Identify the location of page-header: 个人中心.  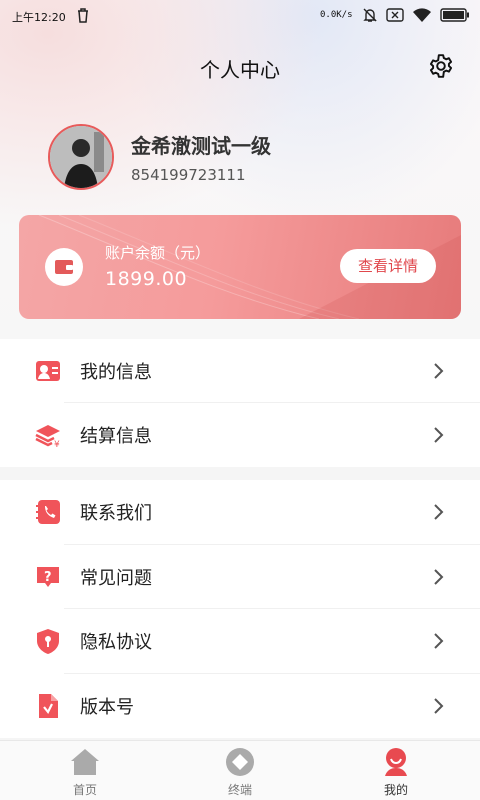
(240, 66).